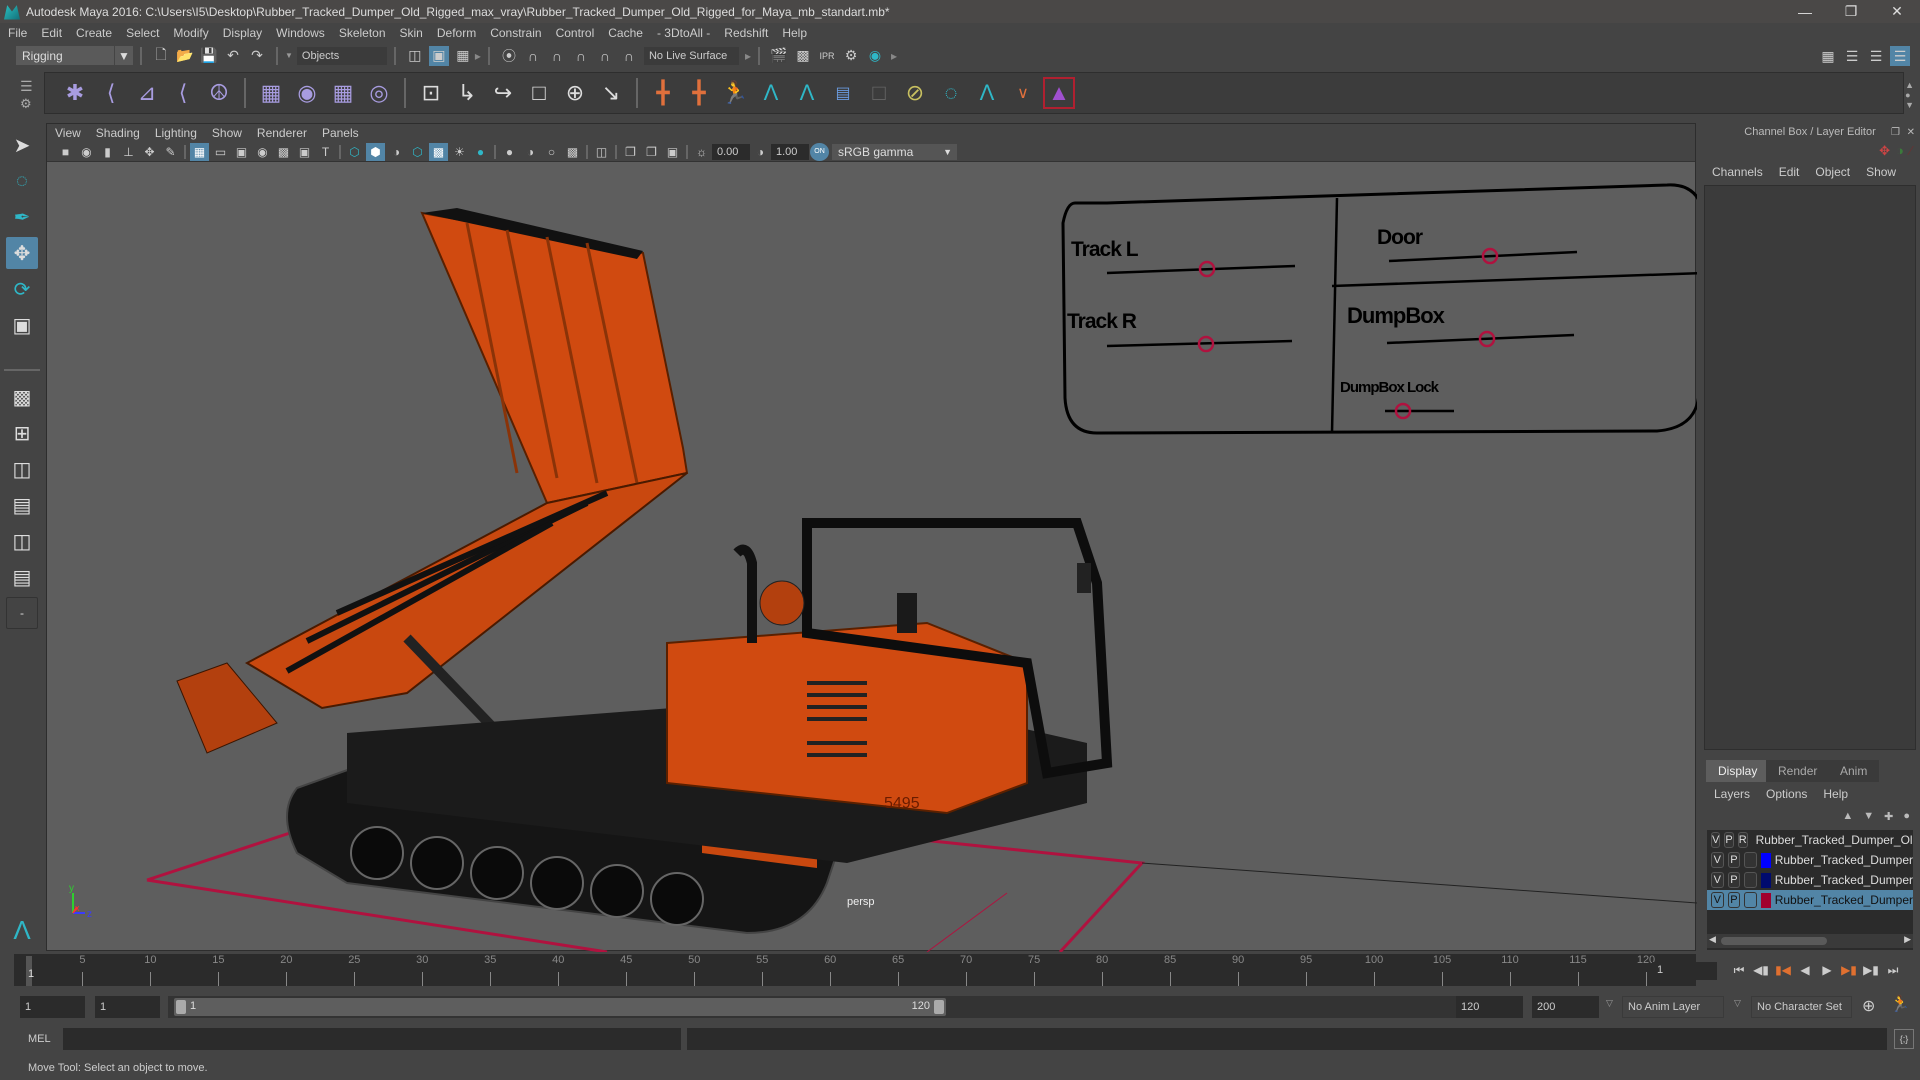  What do you see at coordinates (86, 152) in the screenshot?
I see `camera-attributes-icon: ◉` at bounding box center [86, 152].